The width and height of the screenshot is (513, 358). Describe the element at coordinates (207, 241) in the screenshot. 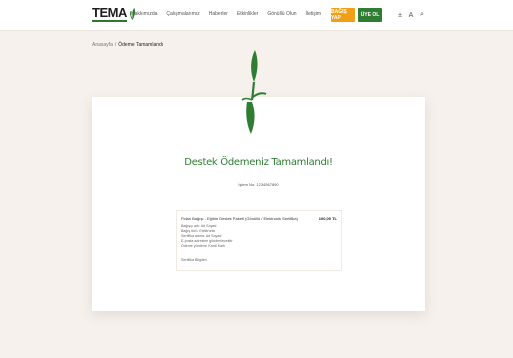

I see `summary-line: E-posta adresine gönderilecektir` at that location.